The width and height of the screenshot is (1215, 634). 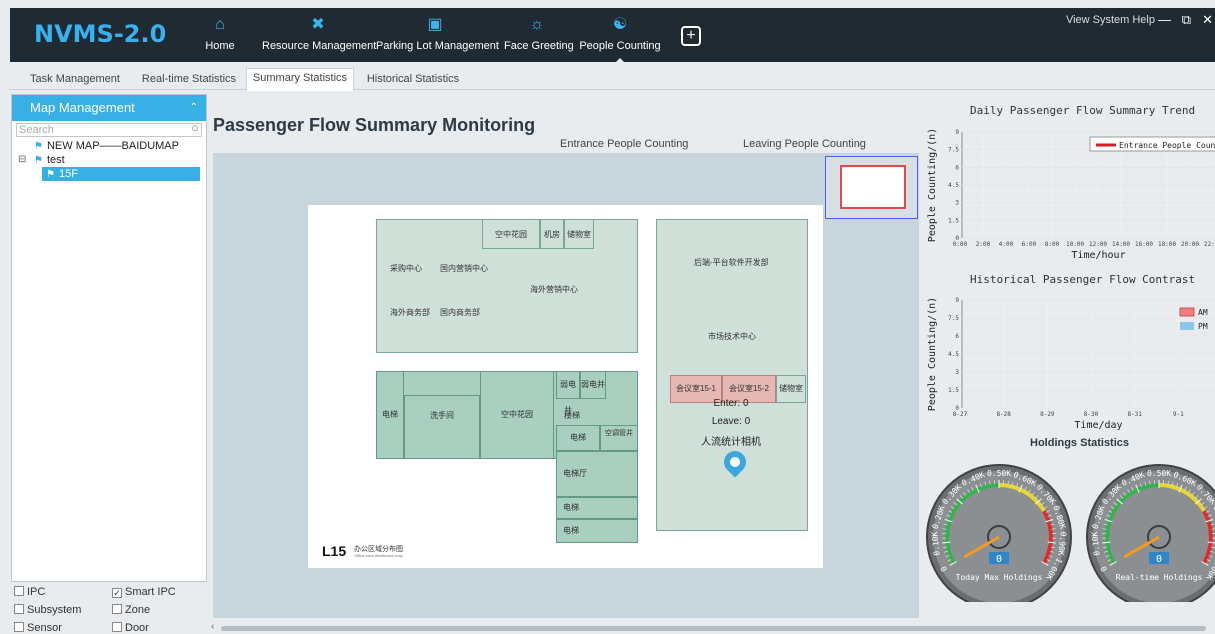 I want to click on checkbox-subsystem: Subsystem, so click(x=47, y=610).